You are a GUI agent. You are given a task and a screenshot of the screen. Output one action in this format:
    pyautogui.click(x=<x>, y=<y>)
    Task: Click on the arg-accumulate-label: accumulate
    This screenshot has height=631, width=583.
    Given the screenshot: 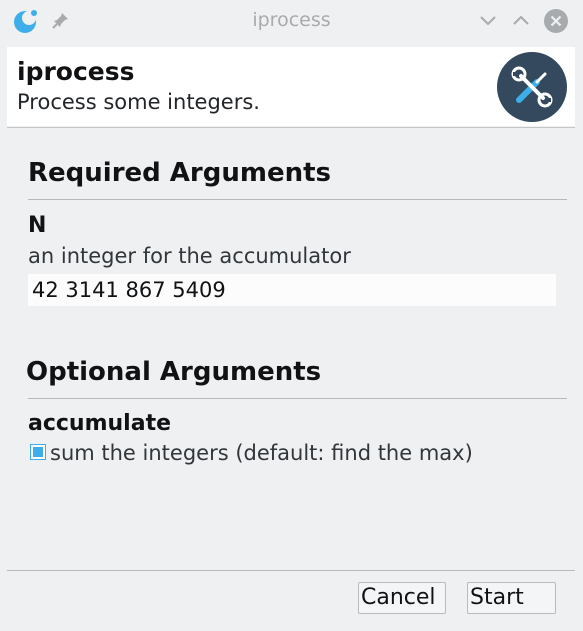 What is the action you would take?
    pyautogui.click(x=99, y=423)
    